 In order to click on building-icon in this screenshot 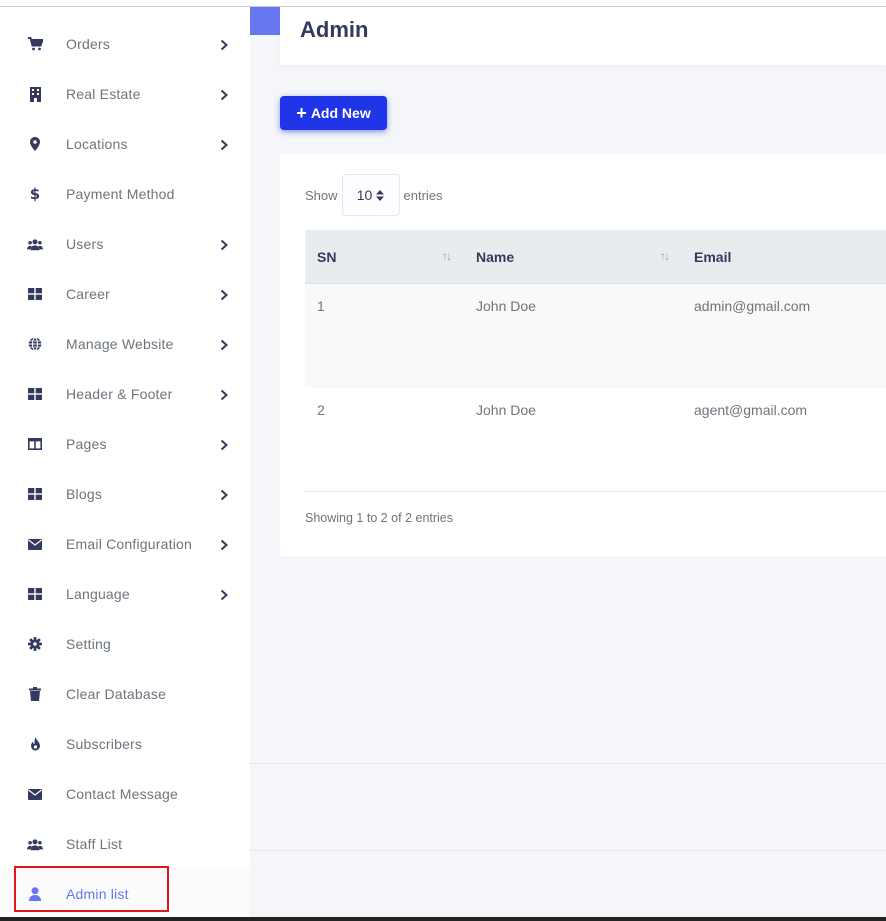, I will do `click(35, 94)`.